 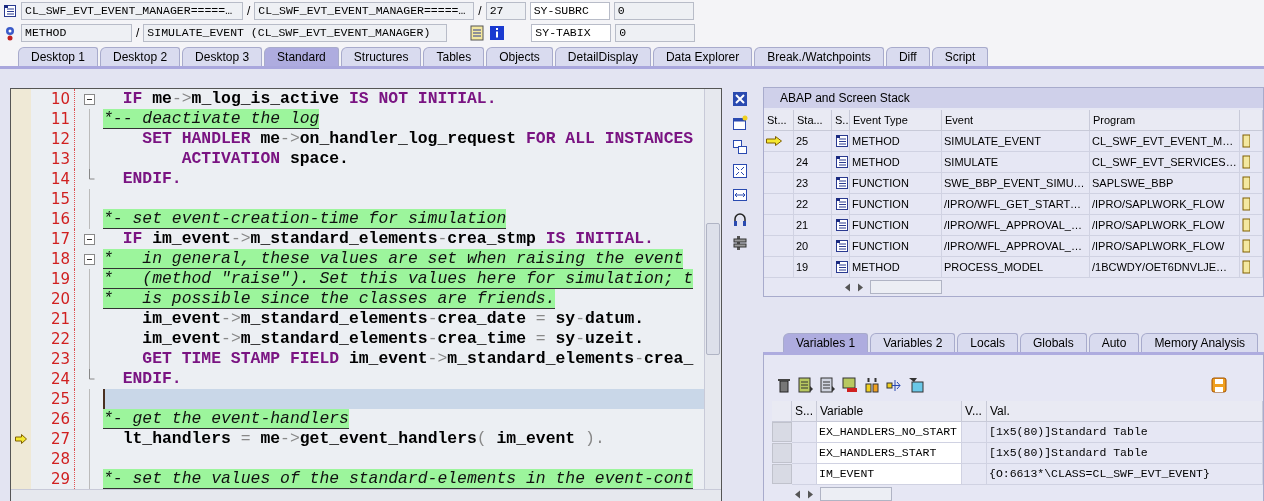 I want to click on tab: DetailDisplay, so click(x=602, y=56).